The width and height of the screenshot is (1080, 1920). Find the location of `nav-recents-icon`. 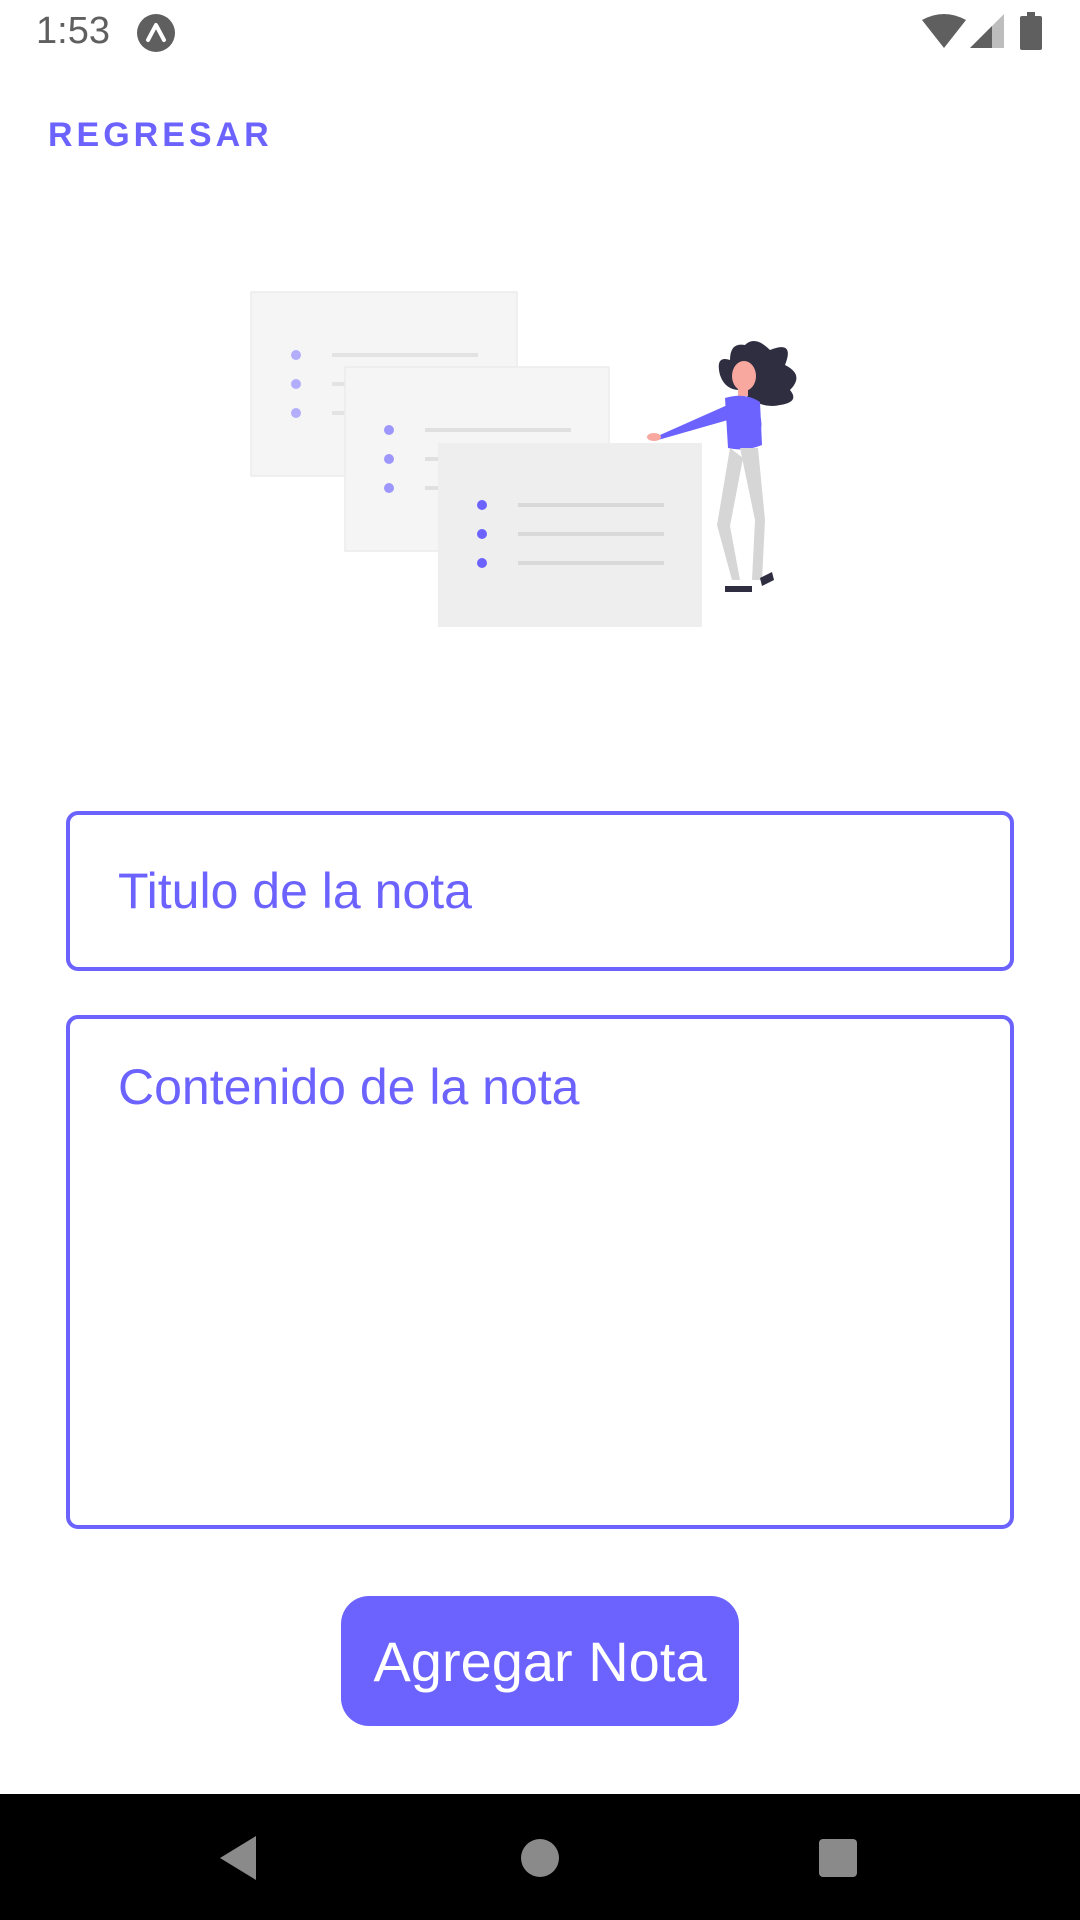

nav-recents-icon is located at coordinates (838, 1858).